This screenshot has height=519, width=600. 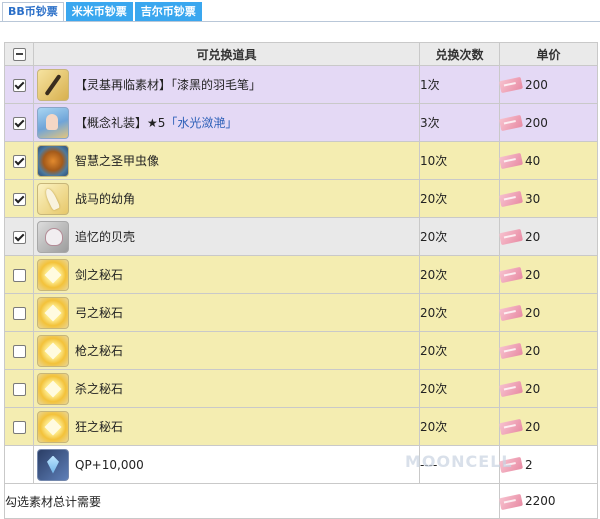 What do you see at coordinates (99, 11) in the screenshot?
I see `tab-mimi-notes: 米米币钞票` at bounding box center [99, 11].